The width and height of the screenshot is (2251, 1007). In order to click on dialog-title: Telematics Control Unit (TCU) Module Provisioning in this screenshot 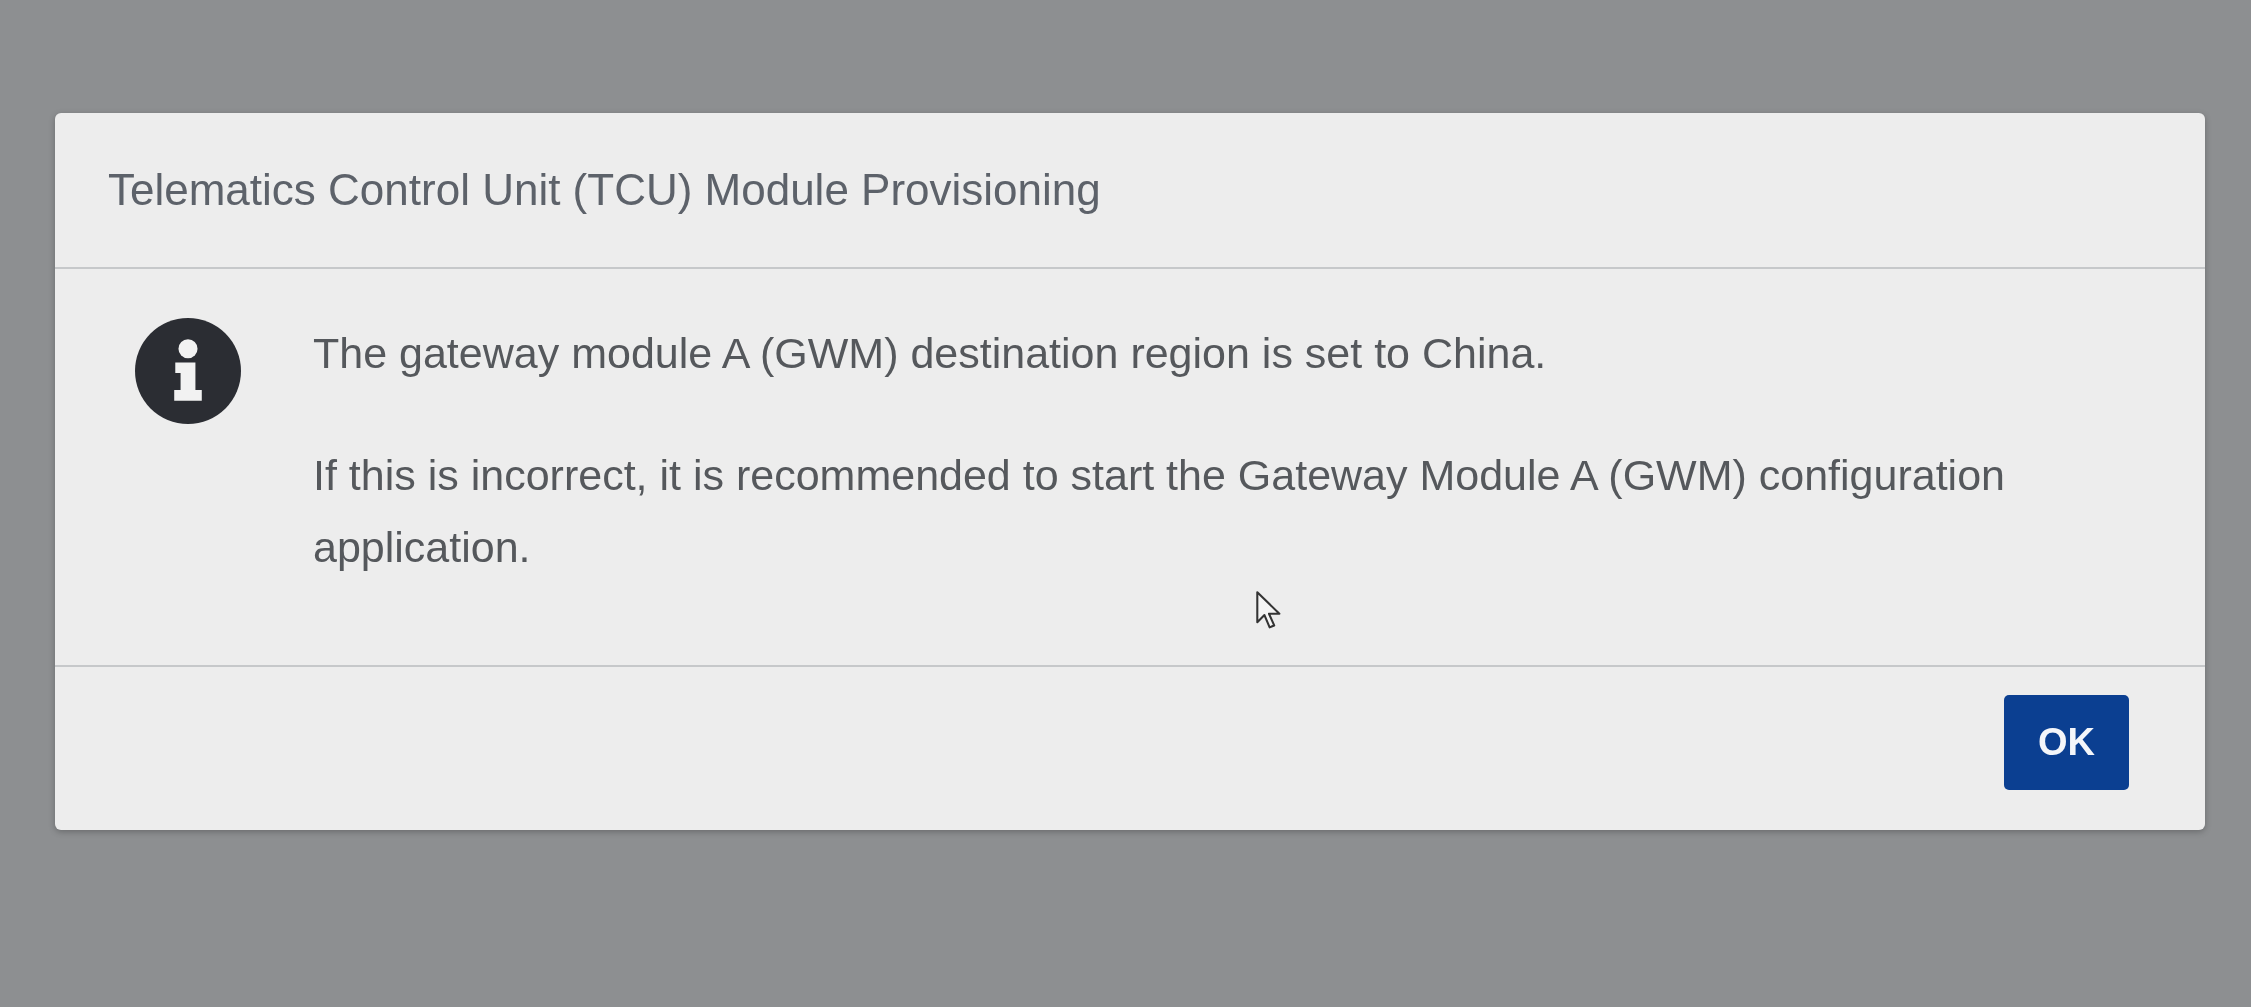, I will do `click(604, 190)`.